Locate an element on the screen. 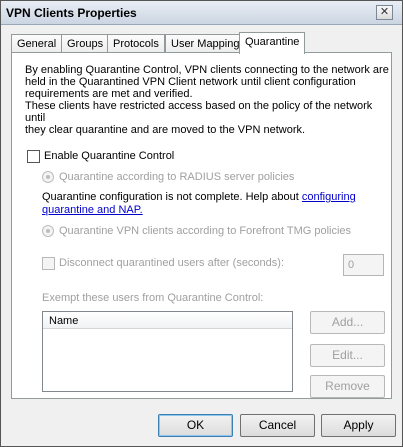 This screenshot has height=447, width=403. close-button: ✕ is located at coordinates (384, 12).